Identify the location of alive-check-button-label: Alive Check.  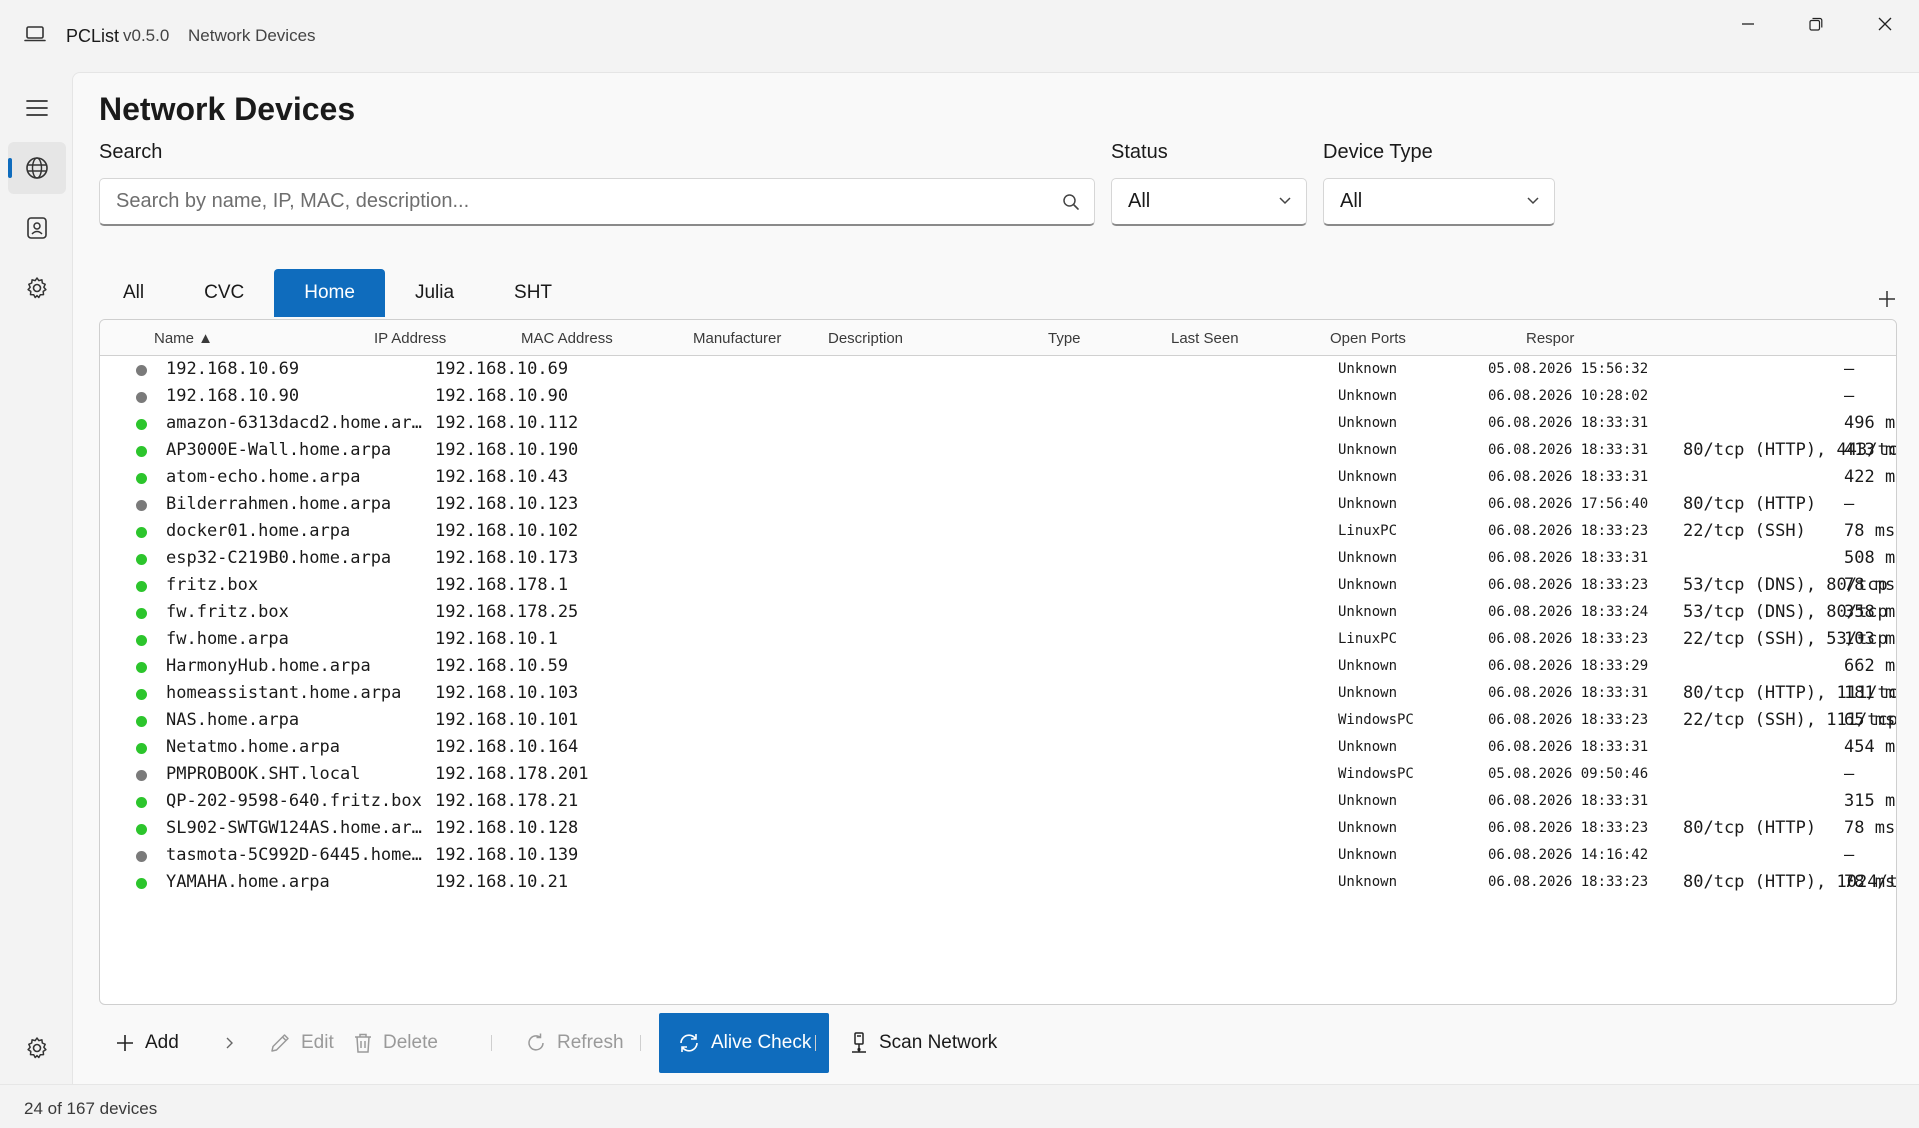
(761, 1042).